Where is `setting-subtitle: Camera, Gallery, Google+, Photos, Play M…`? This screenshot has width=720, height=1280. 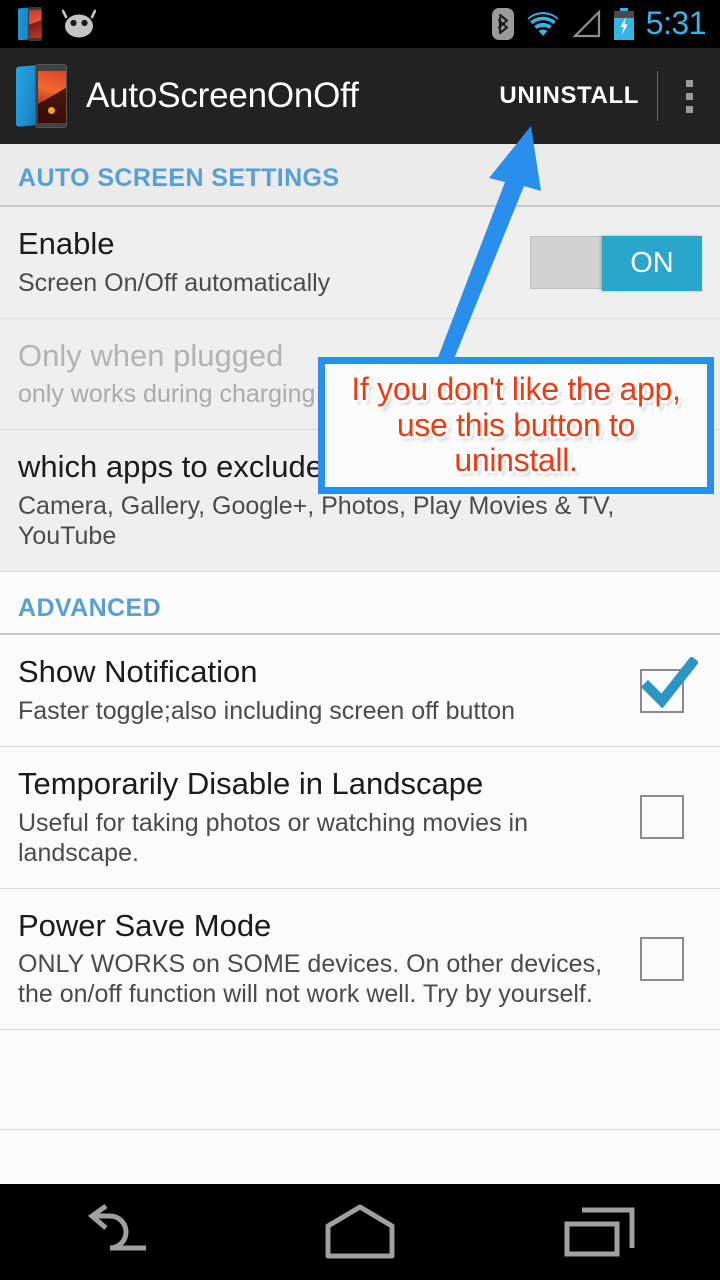 setting-subtitle: Camera, Gallery, Google+, Photos, Play M… is located at coordinates (316, 521).